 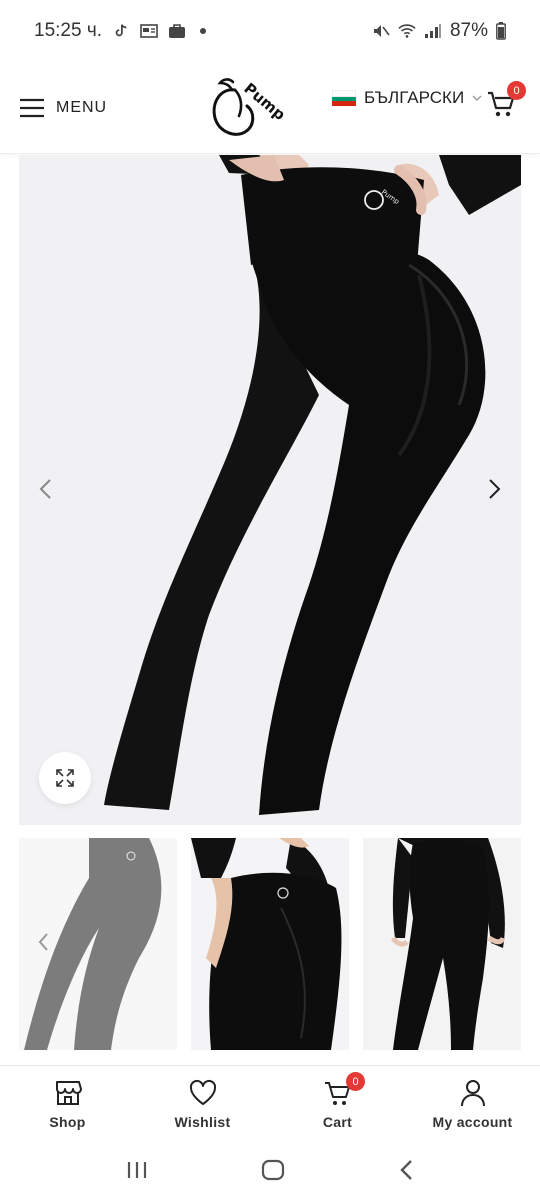 I want to click on recent-apps-icon, so click(x=137, y=1170).